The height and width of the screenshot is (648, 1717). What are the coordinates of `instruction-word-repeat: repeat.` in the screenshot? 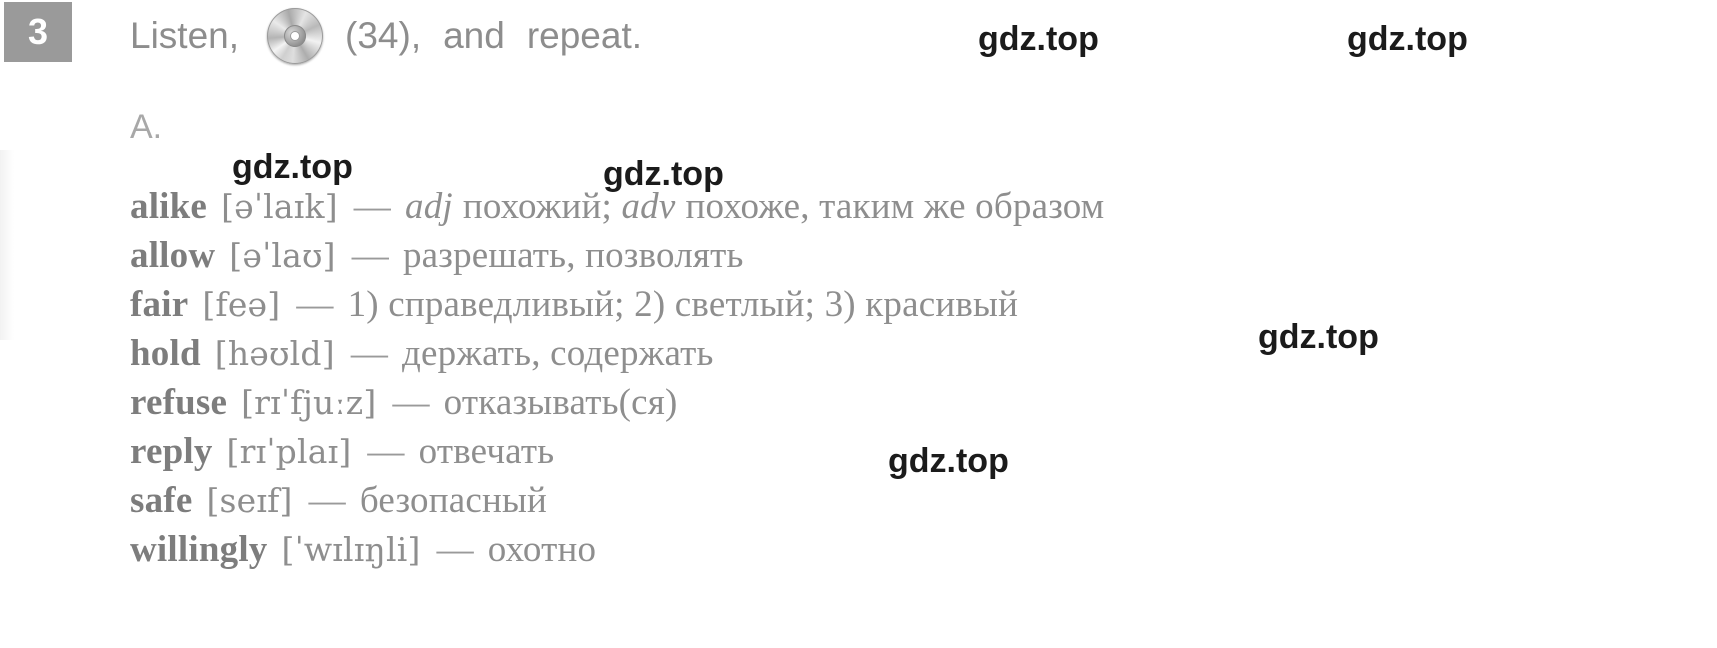 It's located at (584, 35).